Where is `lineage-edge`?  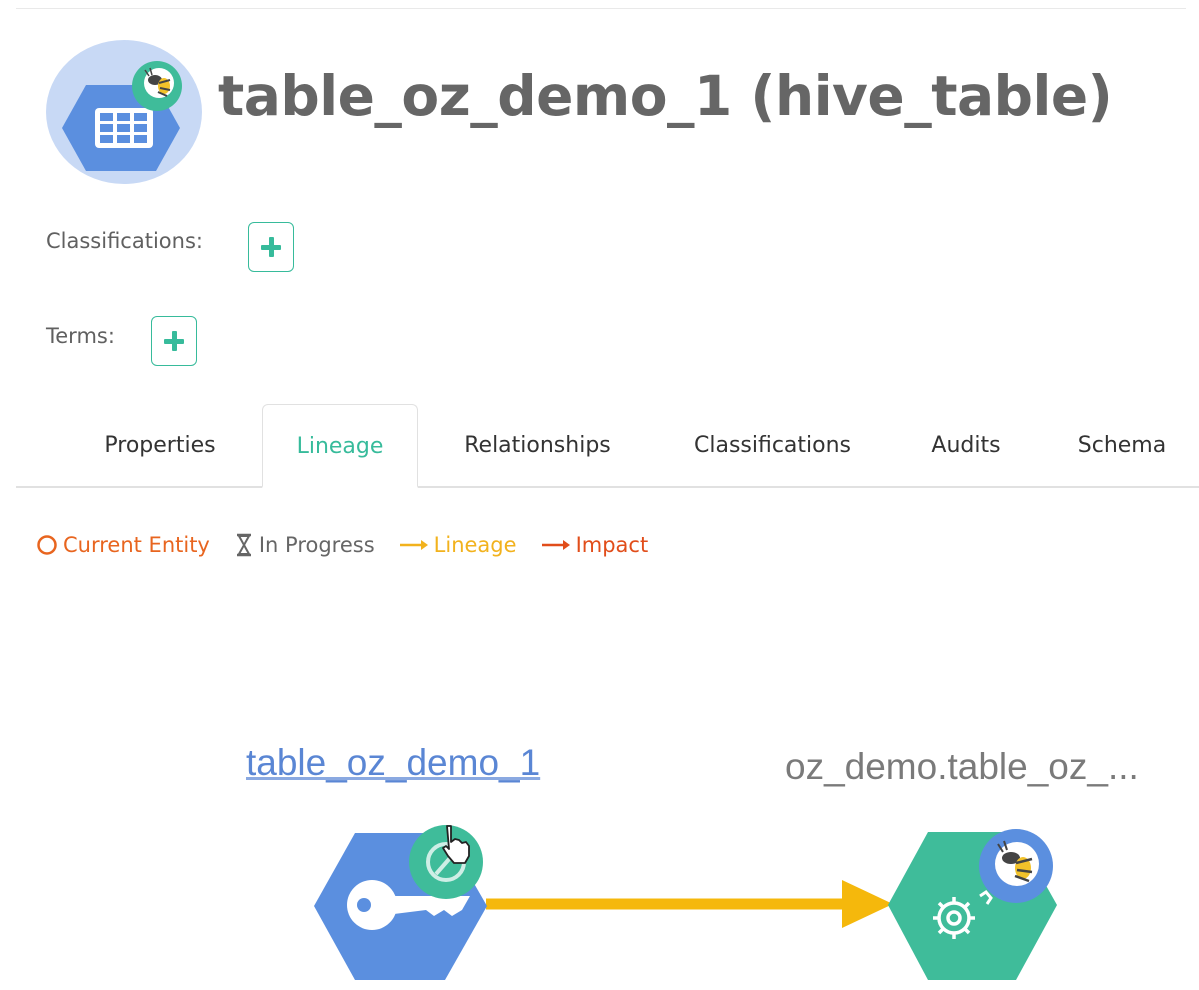 lineage-edge is located at coordinates (689, 904).